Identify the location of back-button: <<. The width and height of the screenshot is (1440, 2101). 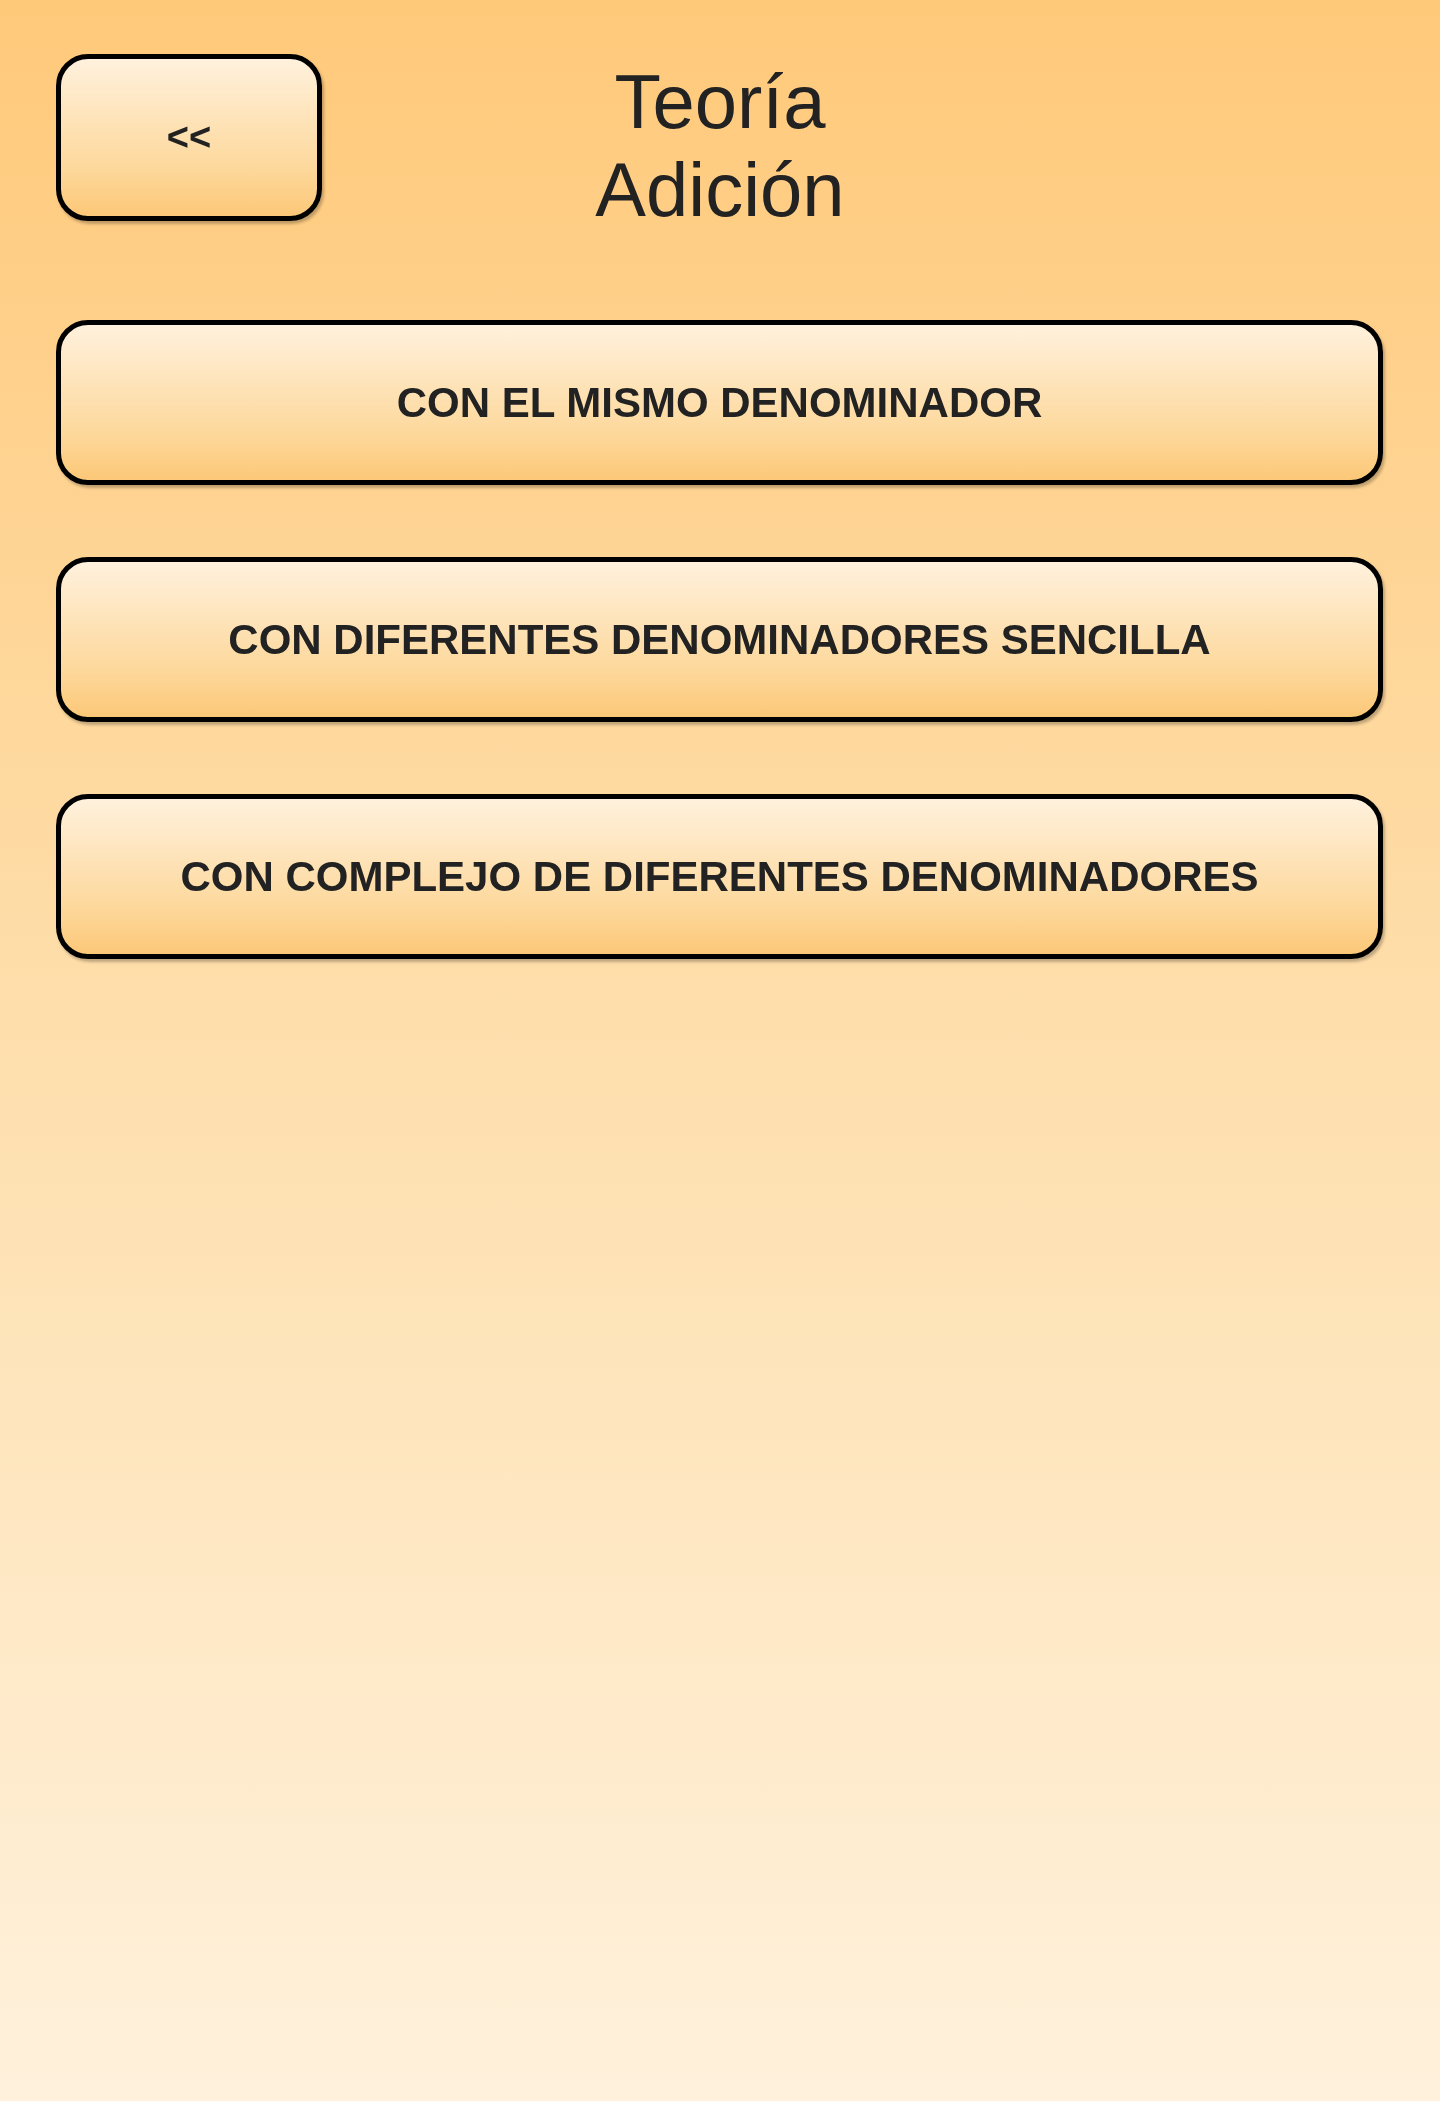
(189, 137).